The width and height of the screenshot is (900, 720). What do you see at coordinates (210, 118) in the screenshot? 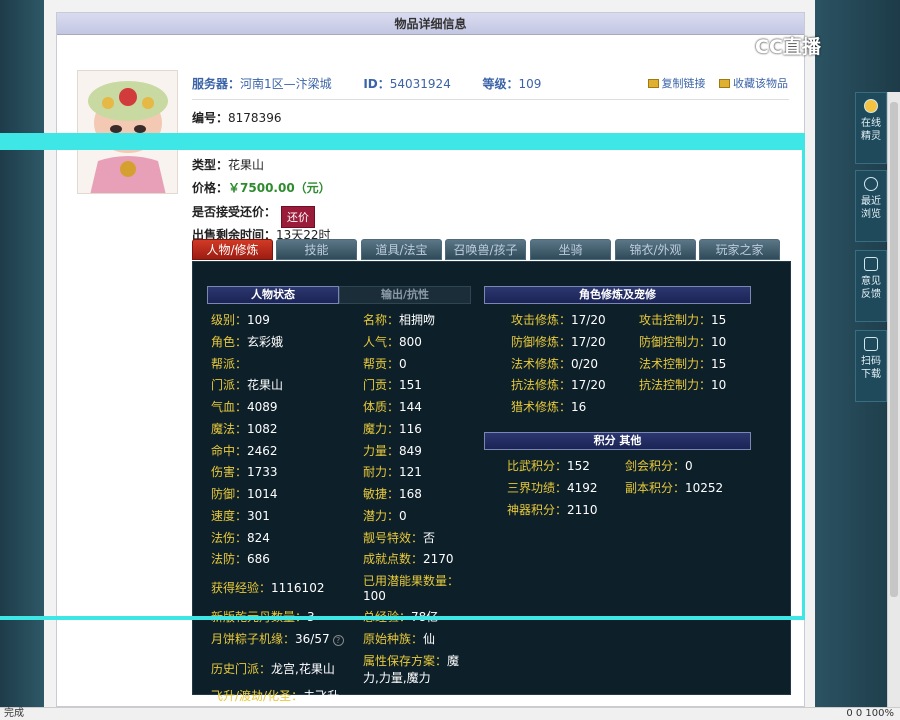
I see `code-label: 编号：` at bounding box center [210, 118].